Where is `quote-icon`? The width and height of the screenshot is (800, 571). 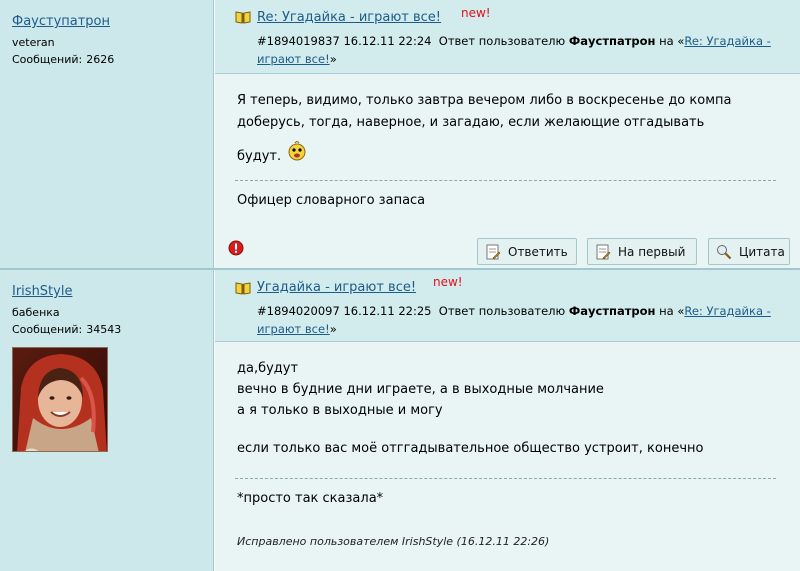
quote-icon is located at coordinates (724, 251).